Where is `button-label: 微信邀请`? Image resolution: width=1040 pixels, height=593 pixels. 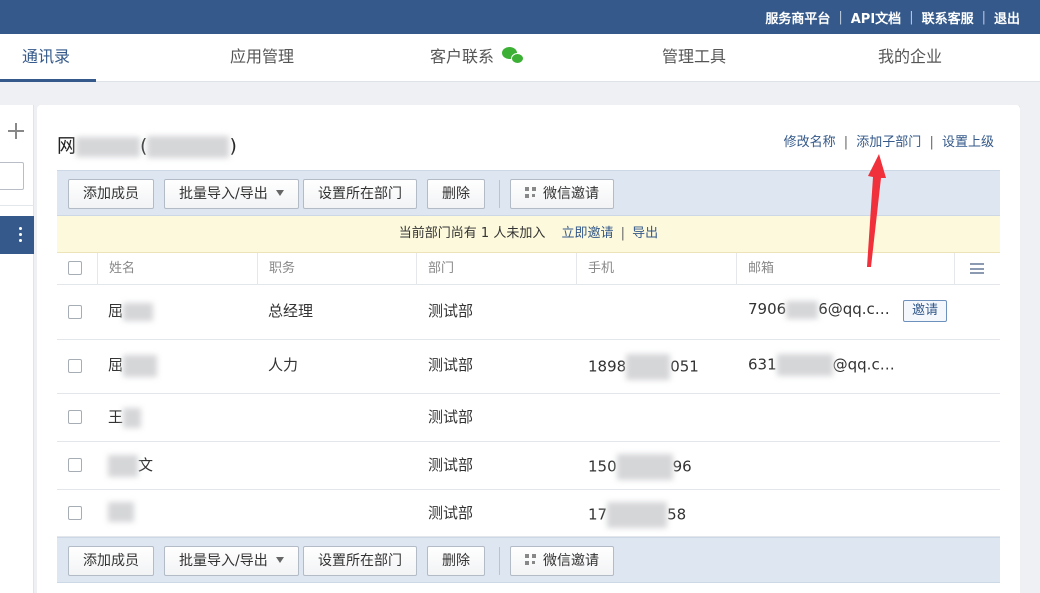 button-label: 微信邀请 is located at coordinates (571, 194).